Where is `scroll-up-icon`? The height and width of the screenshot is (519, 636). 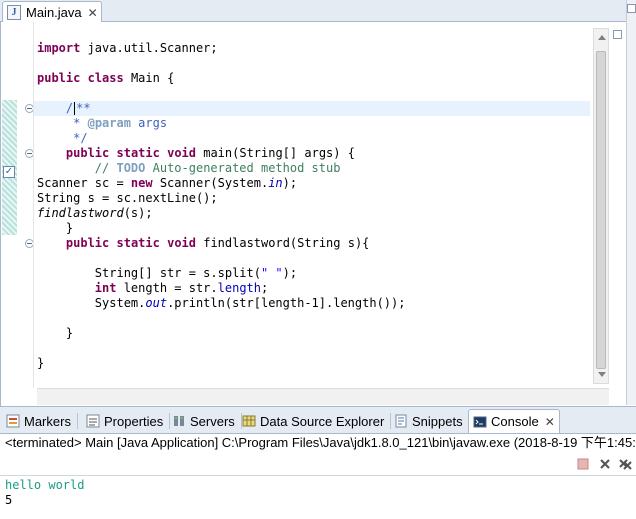
scroll-up-icon is located at coordinates (602, 37).